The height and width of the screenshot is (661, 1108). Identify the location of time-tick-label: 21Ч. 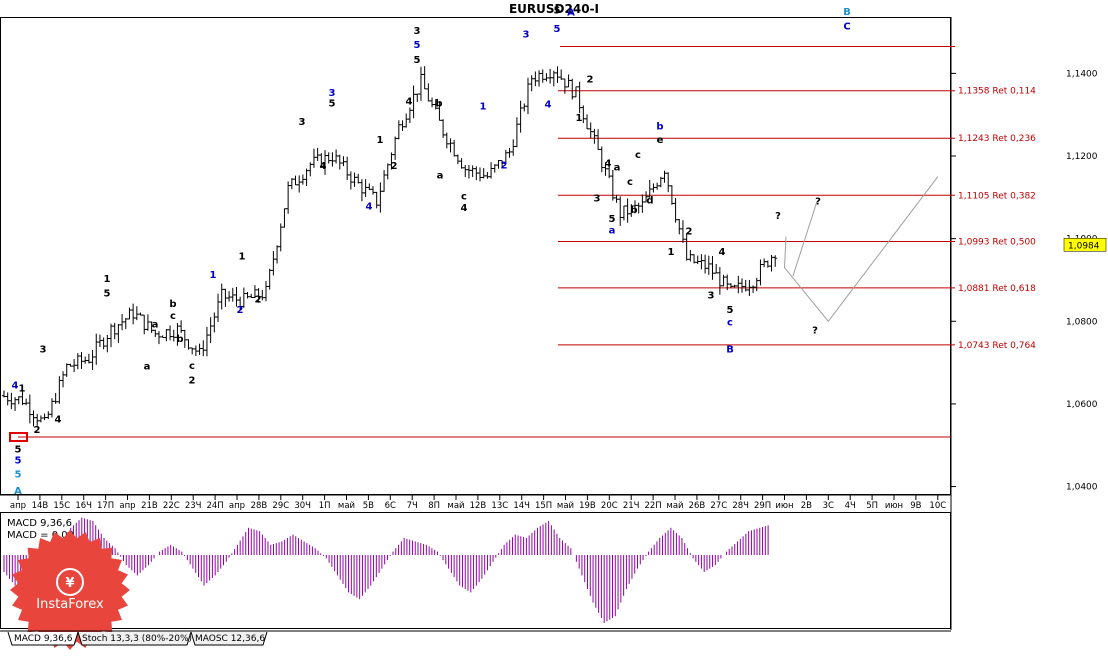
(631, 506).